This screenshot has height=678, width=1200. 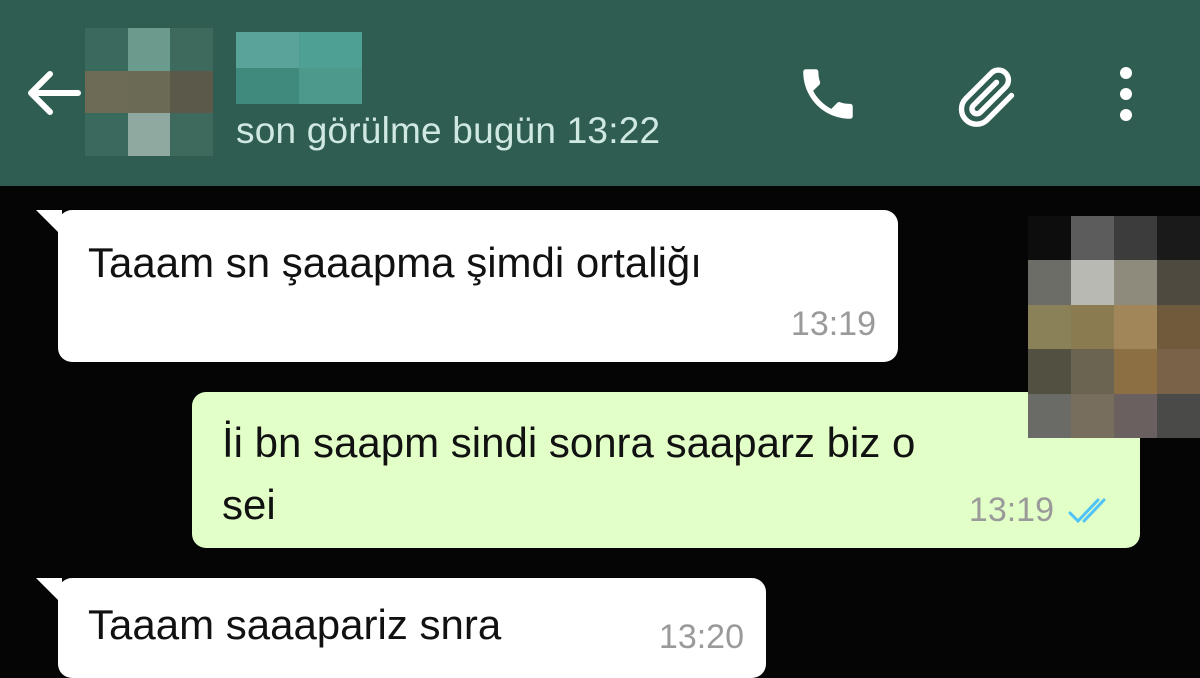 I want to click on attach-button, so click(x=986, y=94).